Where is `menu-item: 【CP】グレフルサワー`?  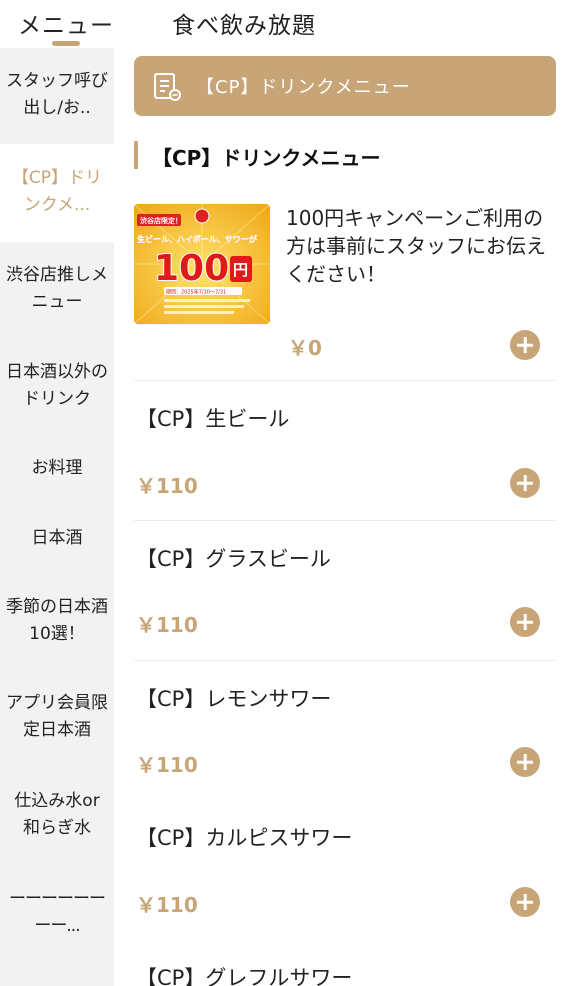
menu-item: 【CP】グレフルサワー is located at coordinates (345, 963).